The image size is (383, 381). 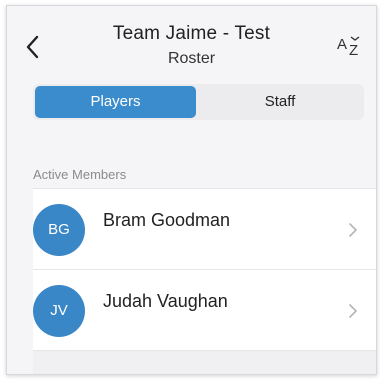 I want to click on section-header-active-members: Active Members, so click(x=80, y=174).